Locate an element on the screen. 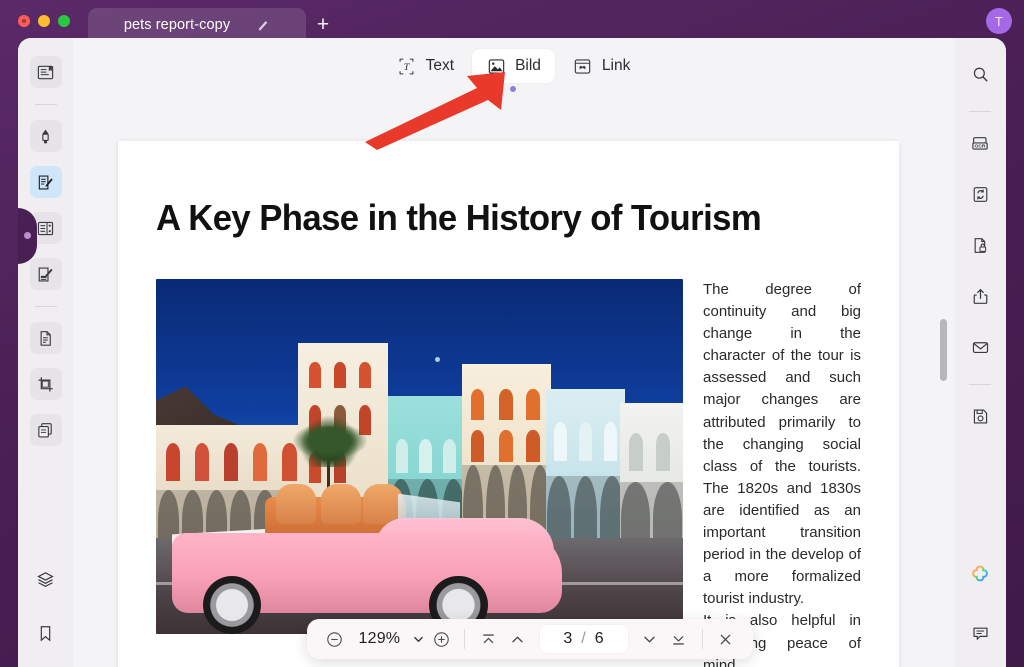  next-page-button is located at coordinates (650, 639).